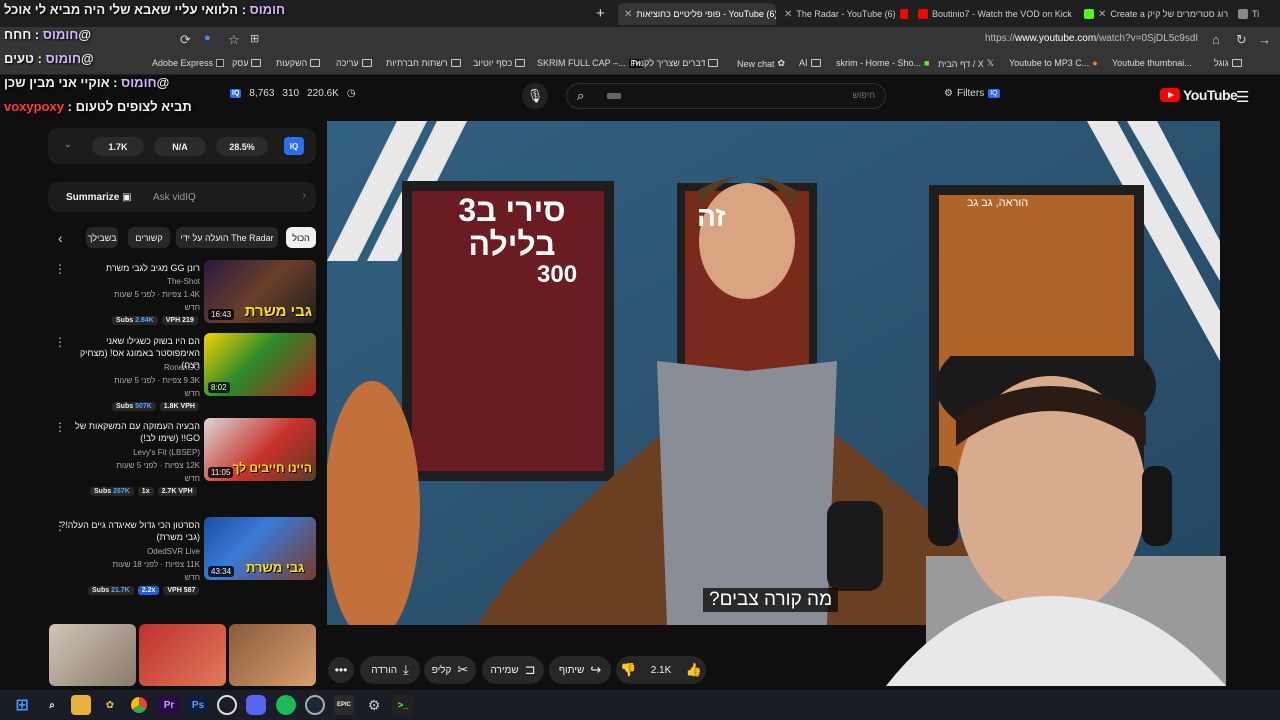 The height and width of the screenshot is (720, 1280). What do you see at coordinates (179, 320) in the screenshot?
I see `vph-badge: VPH 219` at bounding box center [179, 320].